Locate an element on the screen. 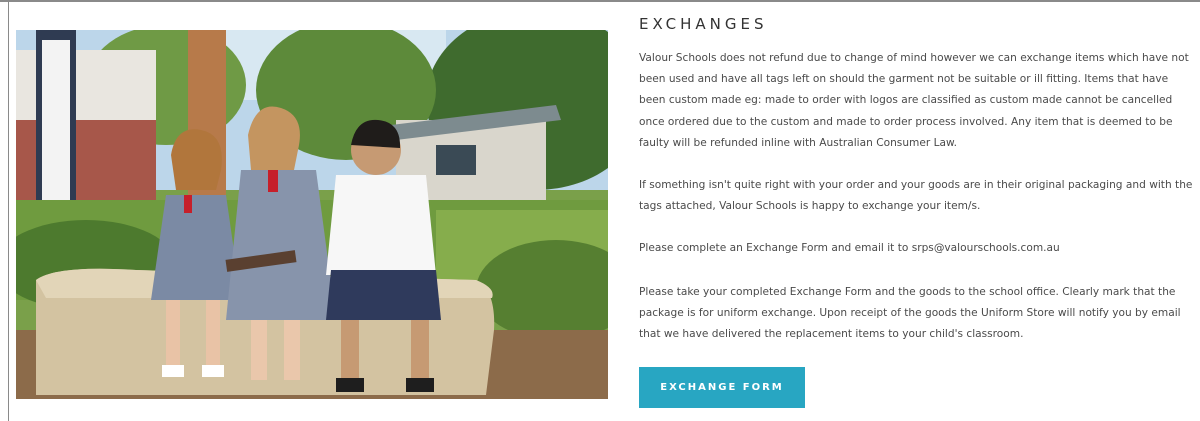 The width and height of the screenshot is (1200, 421). exchange-form-button: EXCHANGE FORM is located at coordinates (722, 388).